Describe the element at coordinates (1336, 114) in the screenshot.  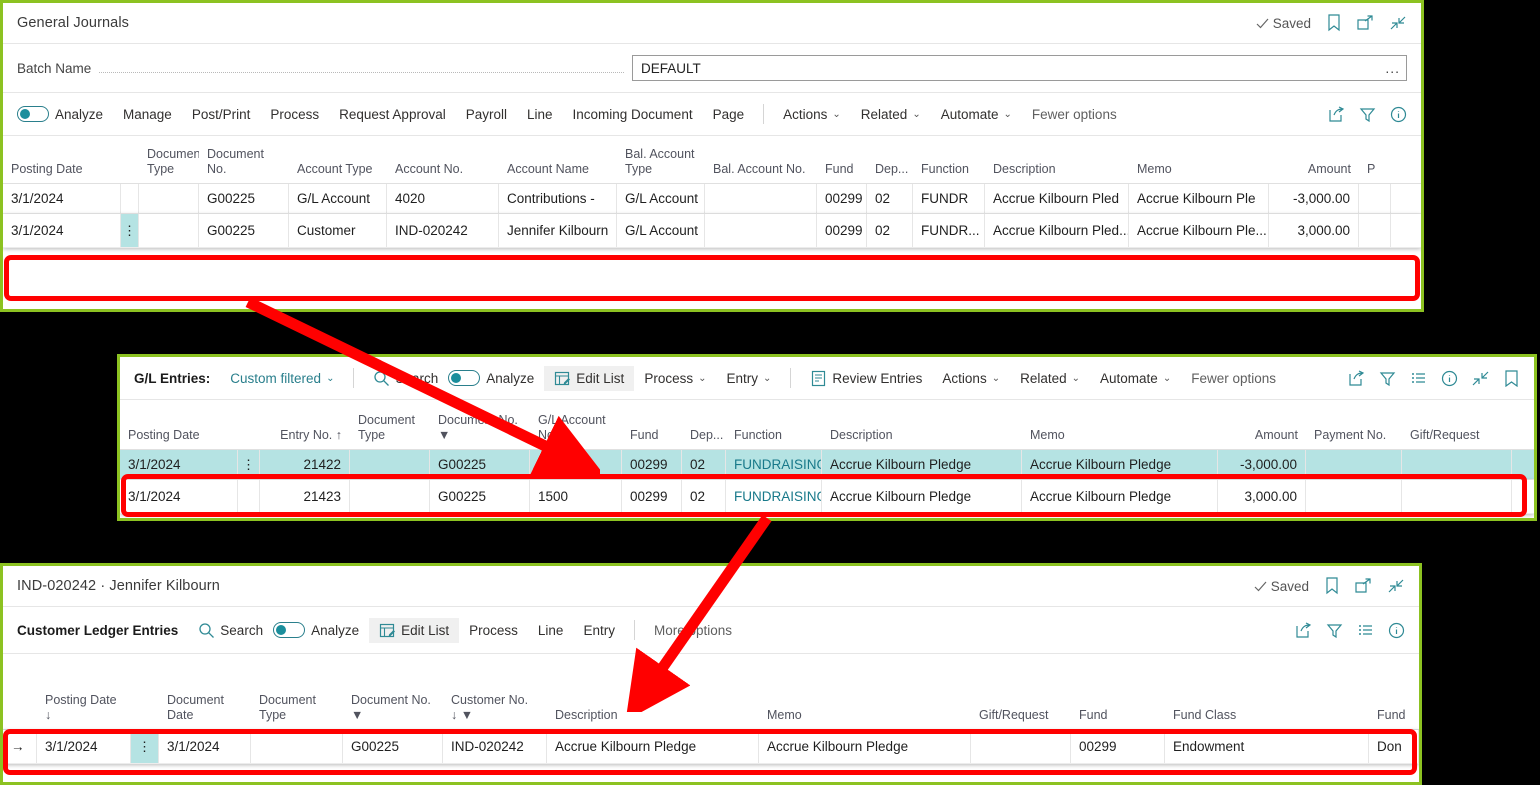
I see `share-icon` at that location.